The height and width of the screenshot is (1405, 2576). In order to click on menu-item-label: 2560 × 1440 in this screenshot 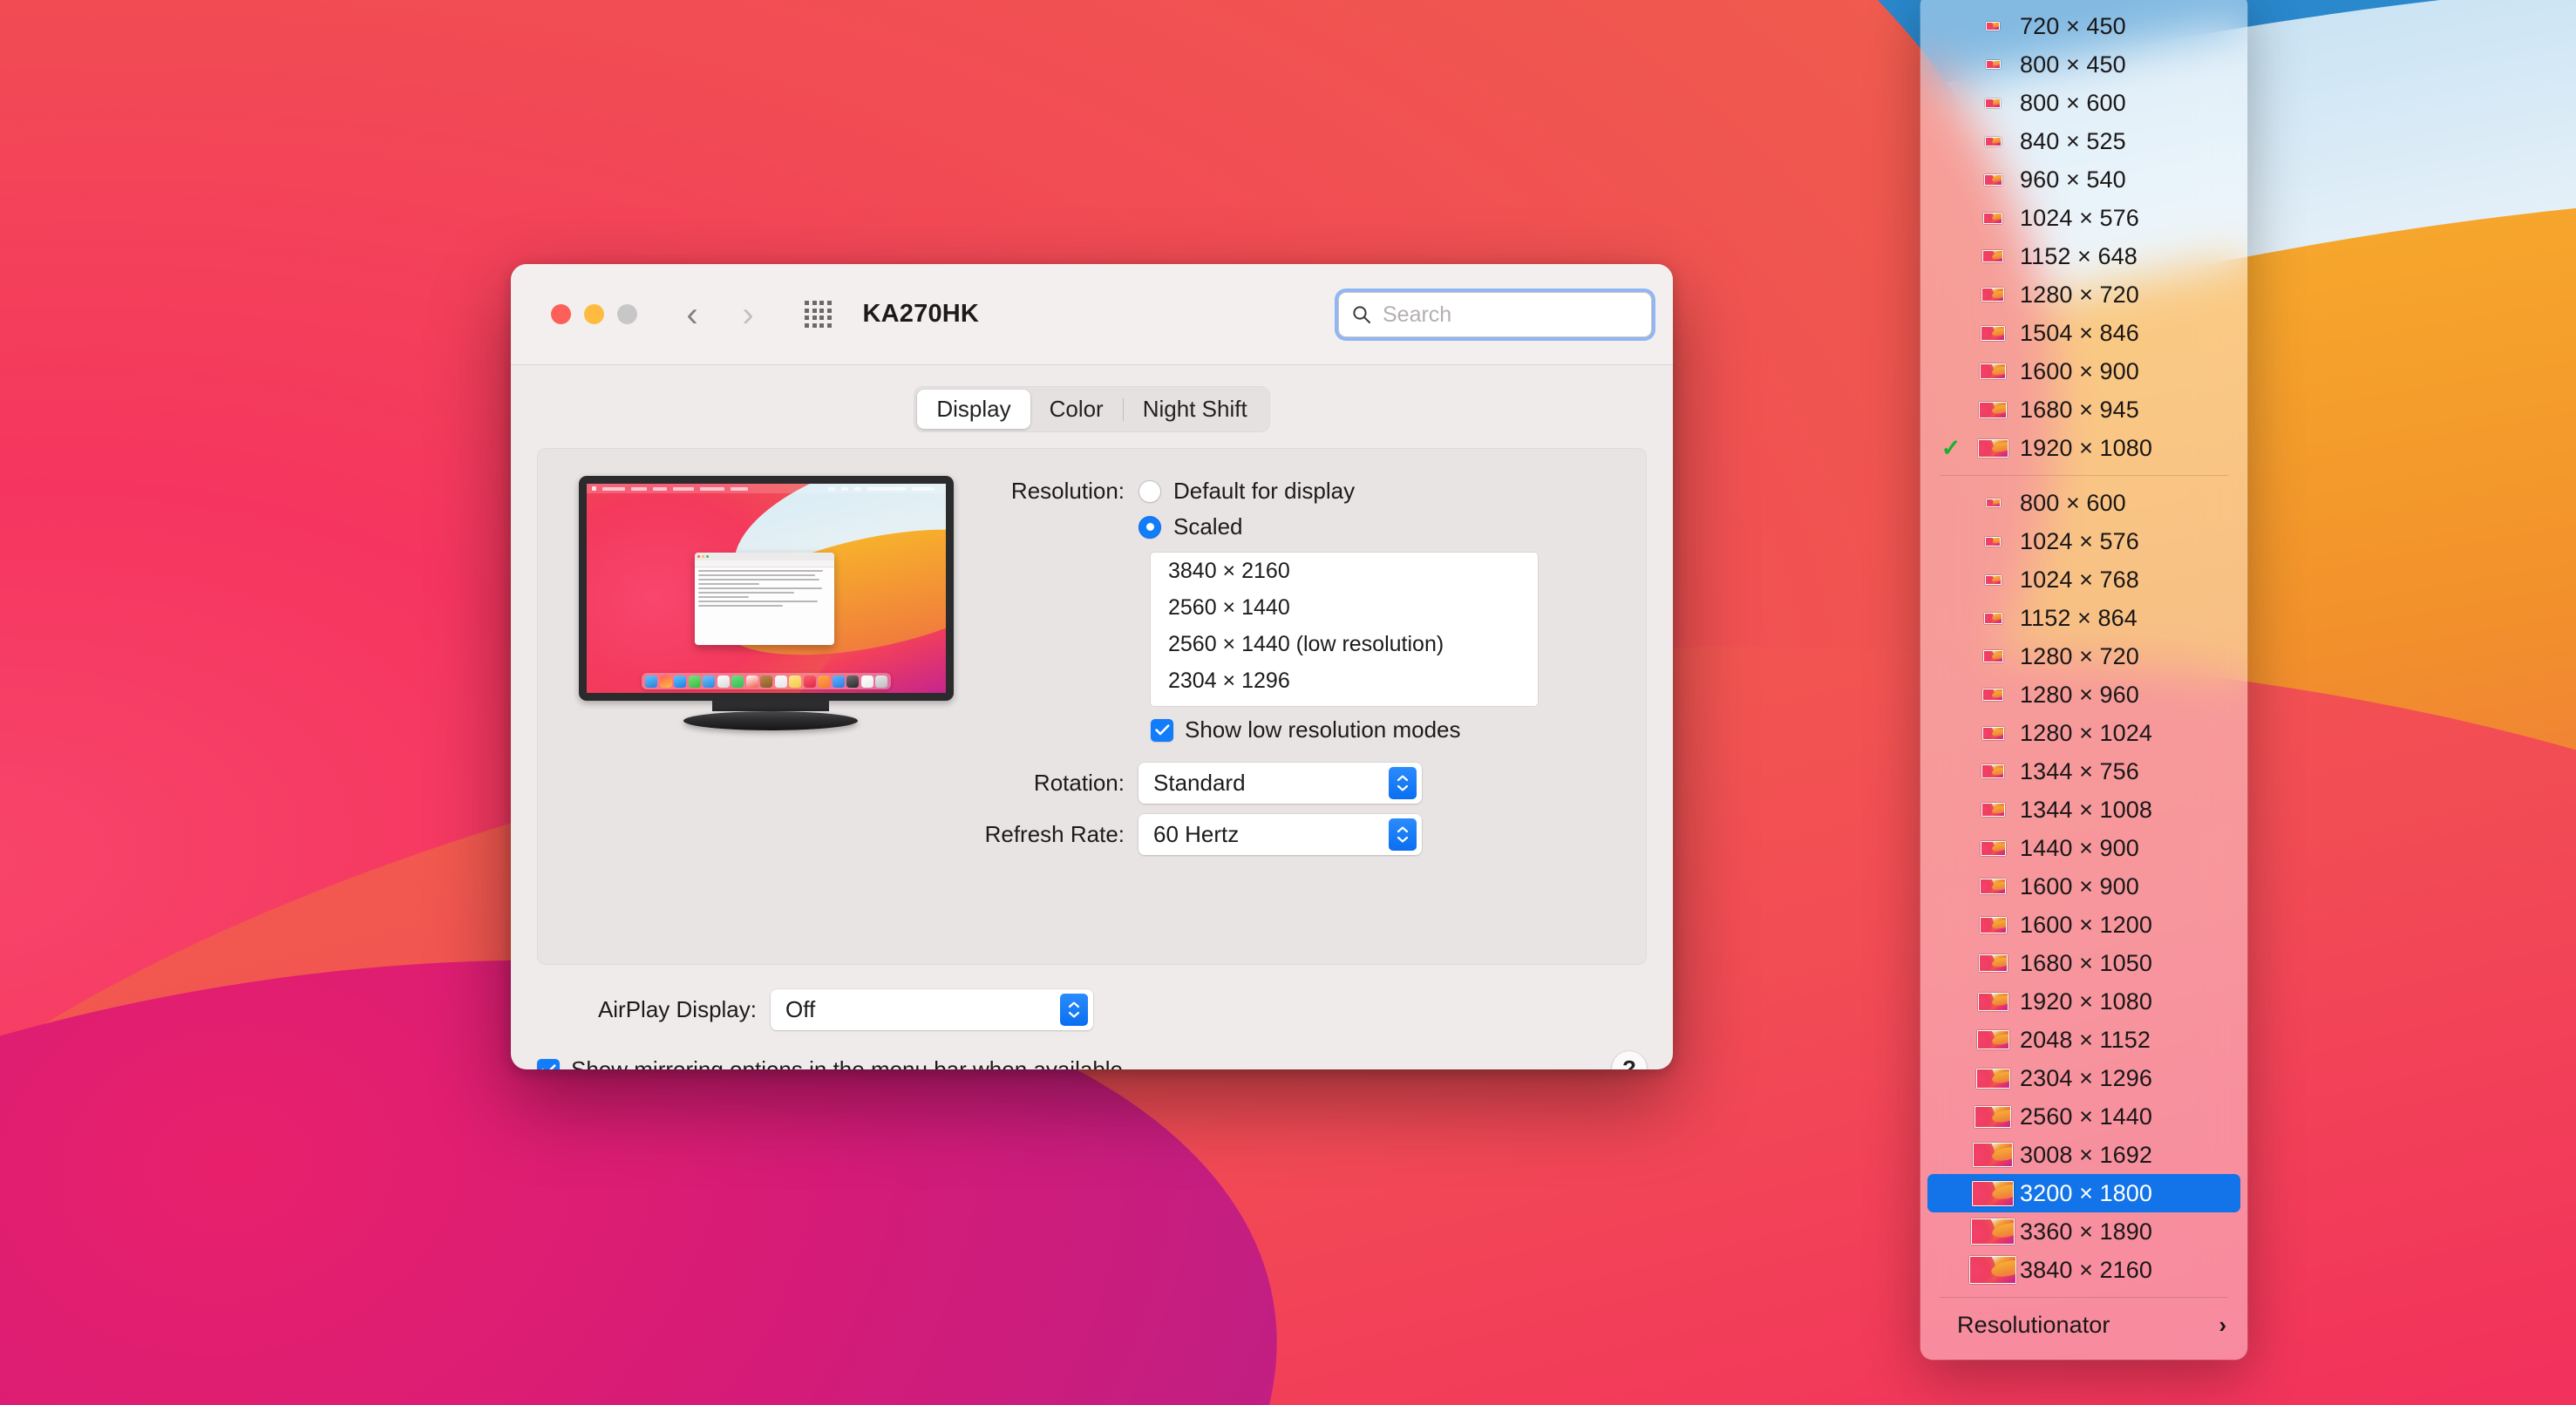, I will do `click(2086, 1116)`.